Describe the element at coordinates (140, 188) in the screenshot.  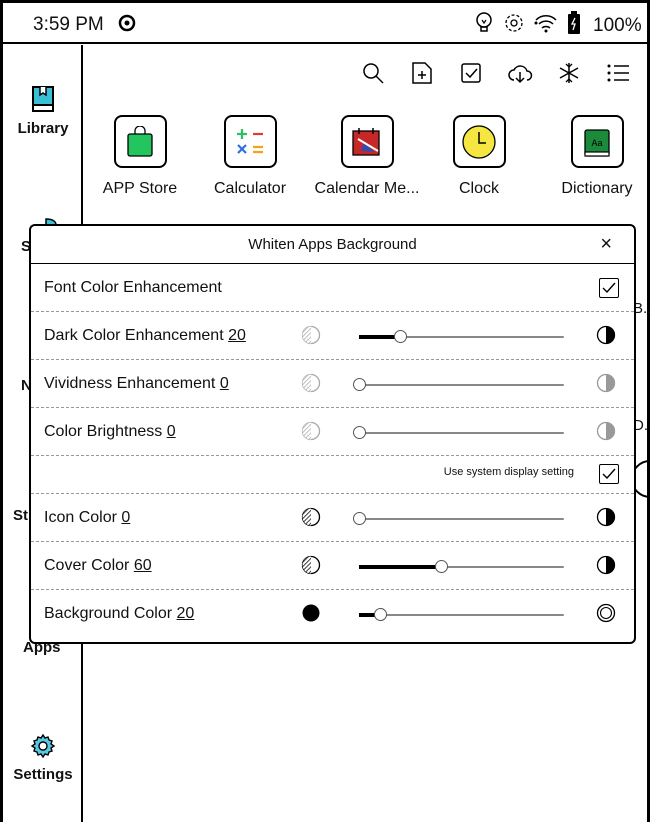
I see `app-label: APP Store` at that location.